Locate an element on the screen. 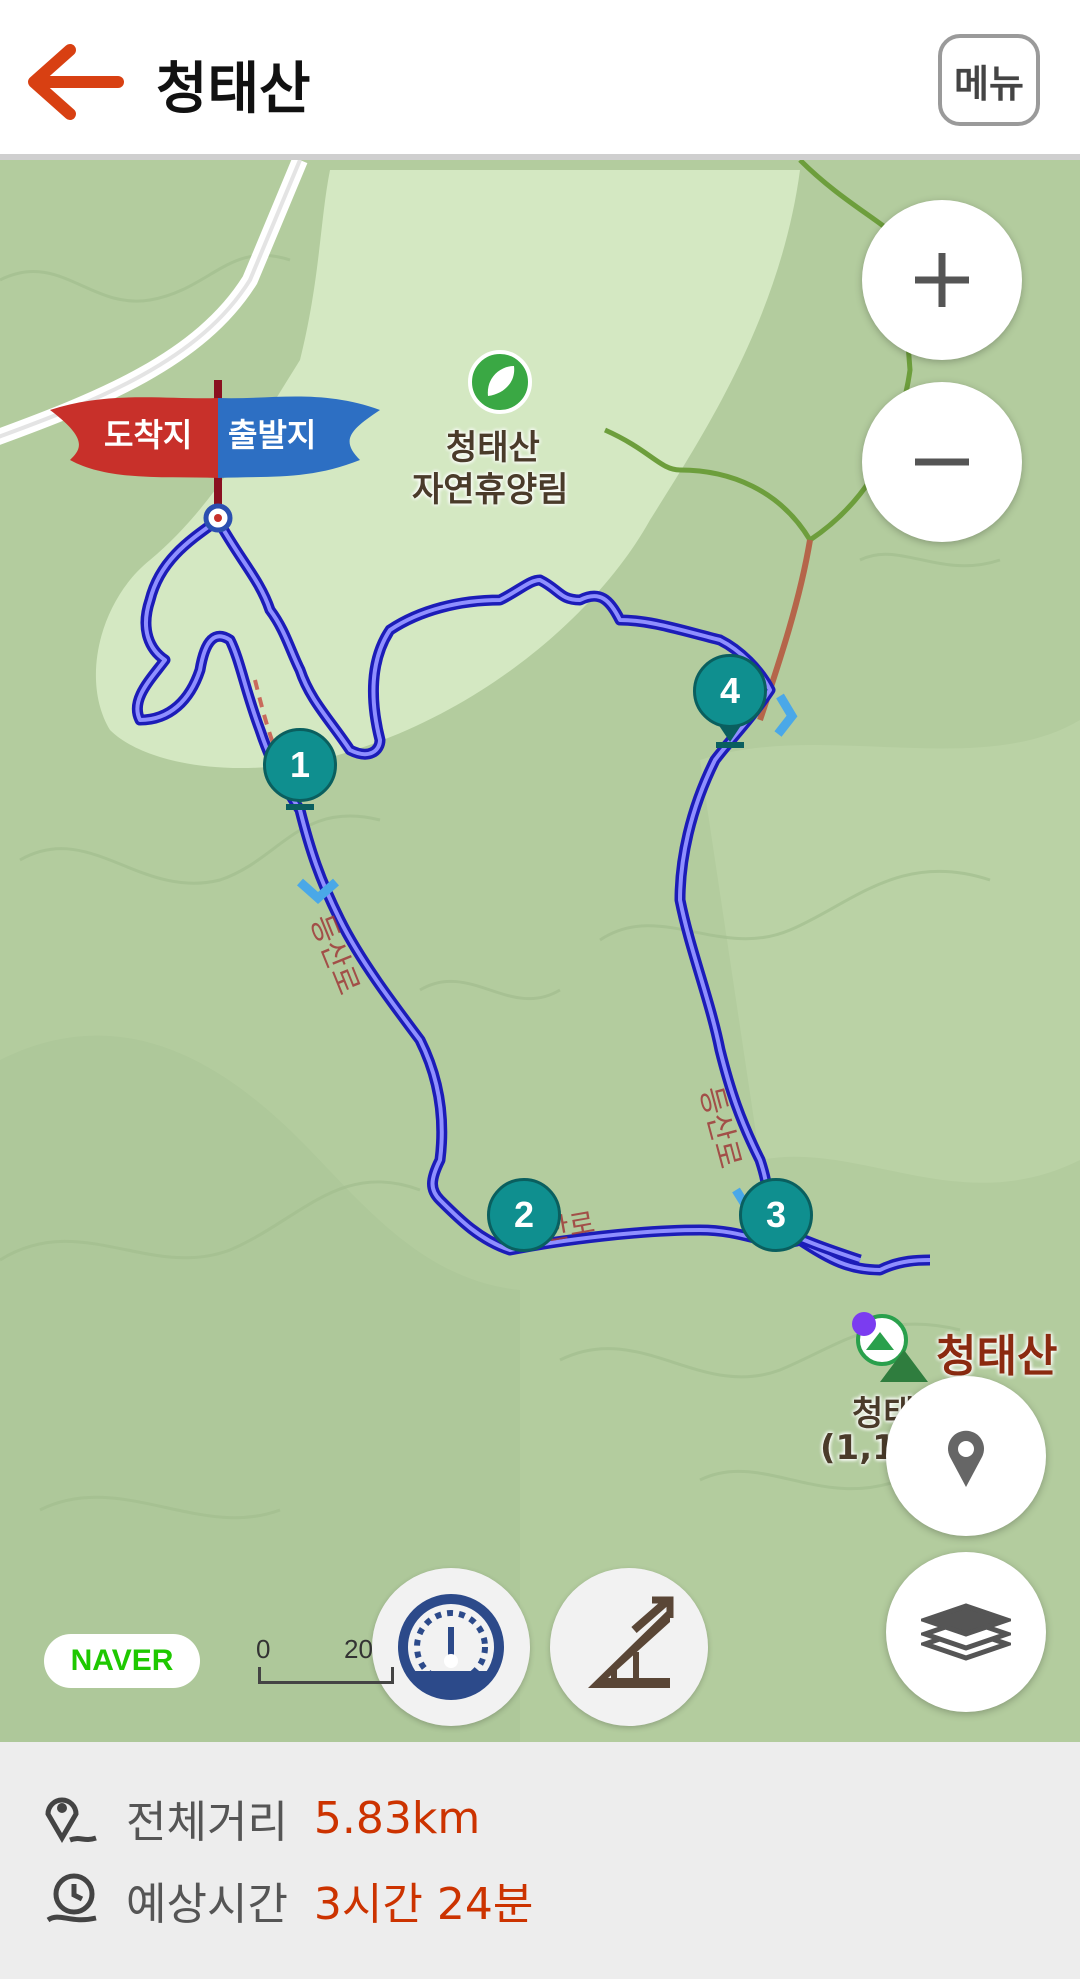  plus-icon is located at coordinates (942, 280).